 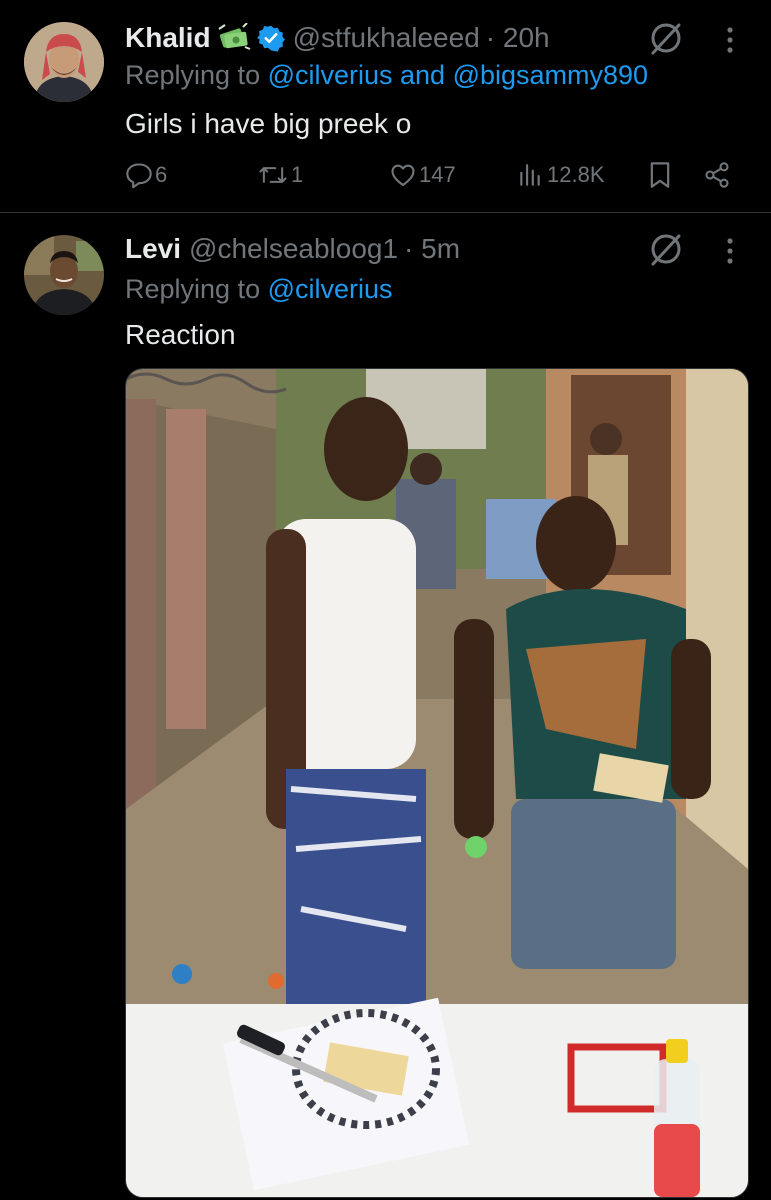 I want to click on views-chart-icon, so click(x=530, y=175).